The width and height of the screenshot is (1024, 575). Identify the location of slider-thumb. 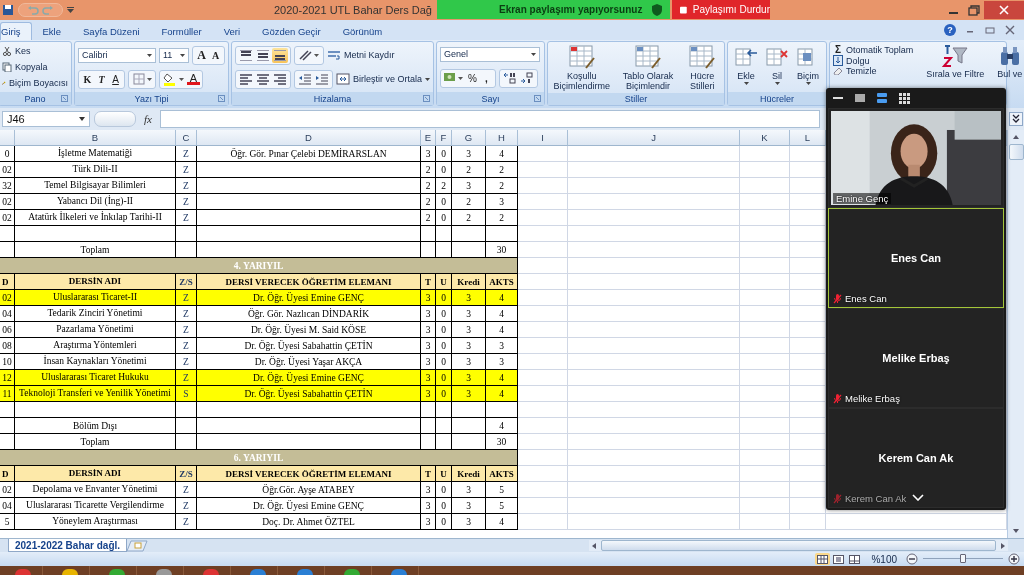
(963, 558).